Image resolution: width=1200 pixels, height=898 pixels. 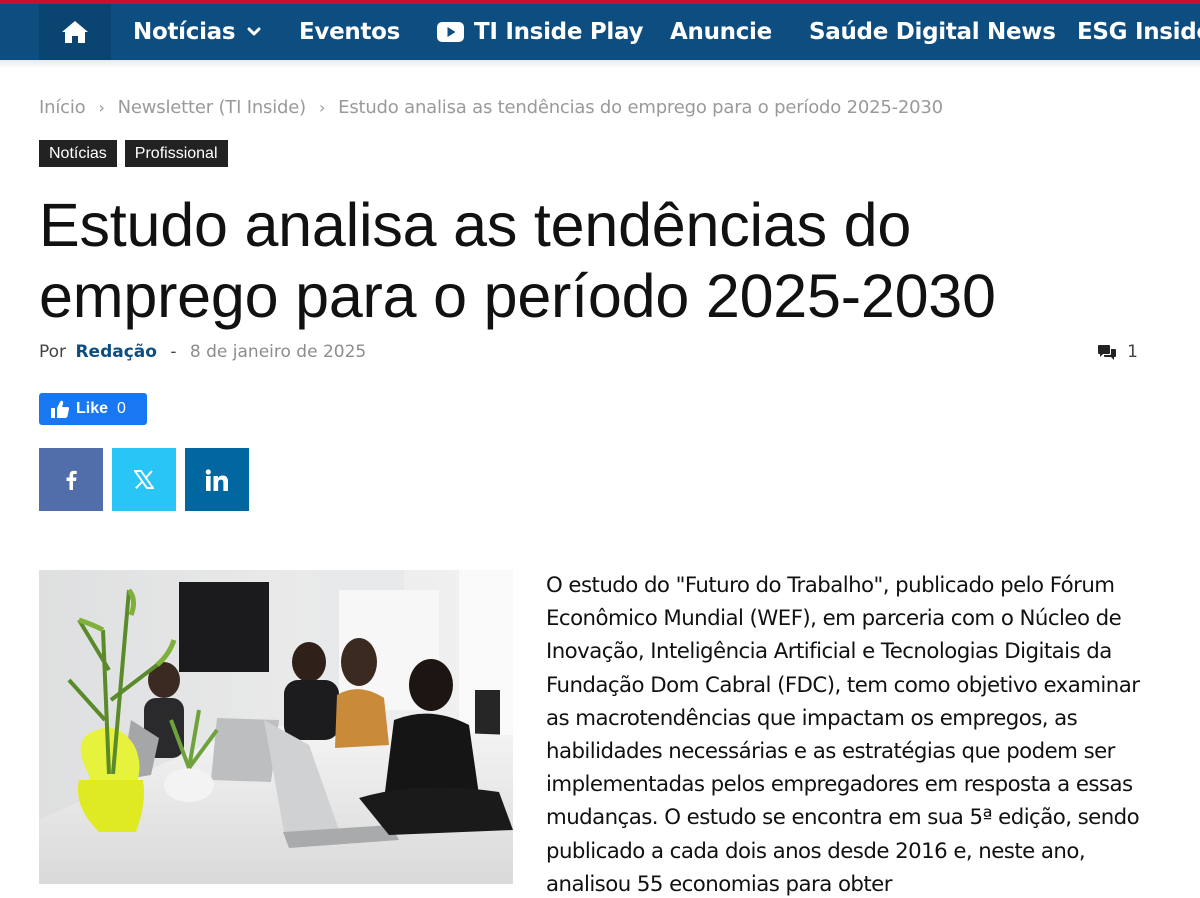 I want to click on home-icon, so click(x=75, y=32).